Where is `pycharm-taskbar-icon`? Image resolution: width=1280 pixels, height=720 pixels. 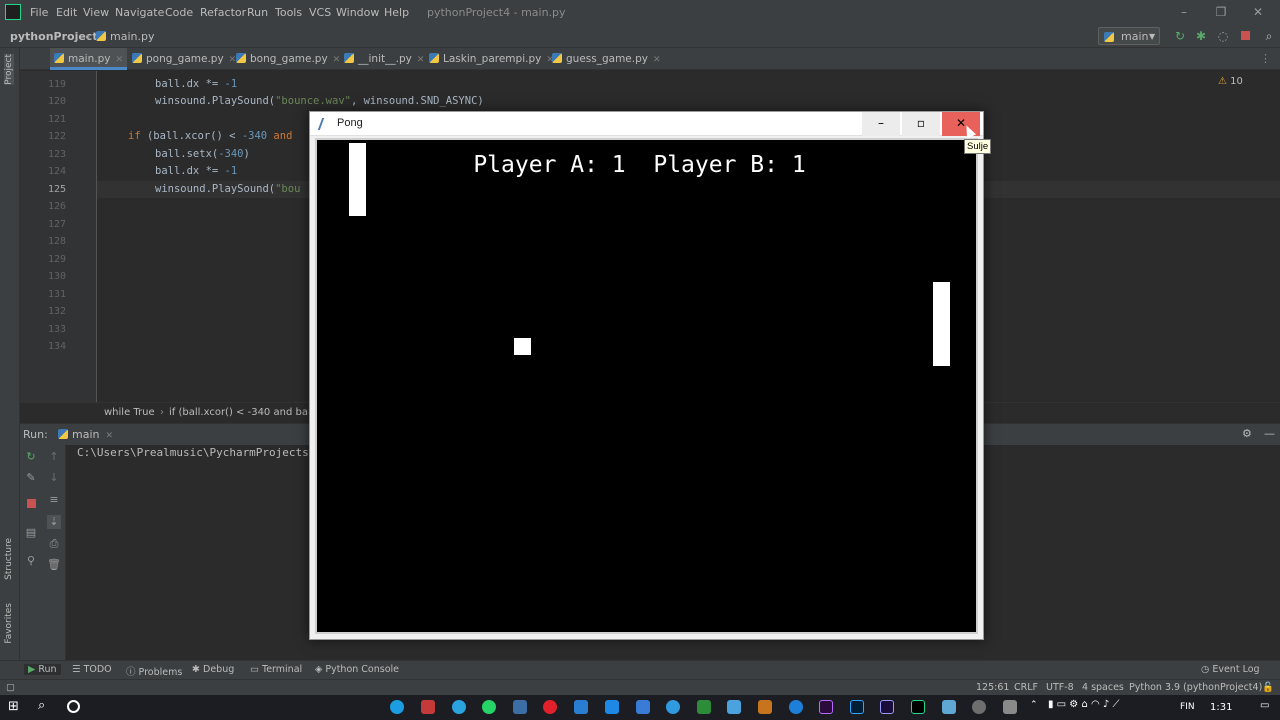
pycharm-taskbar-icon is located at coordinates (918, 707).